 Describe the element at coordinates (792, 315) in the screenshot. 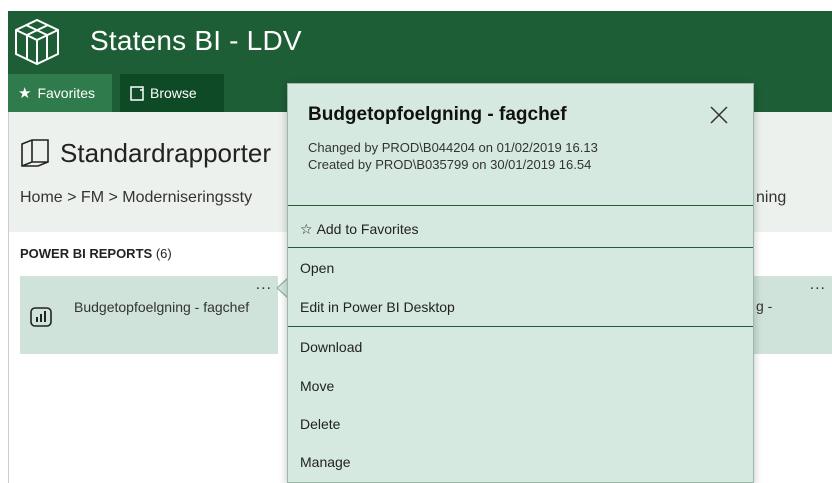

I see `report-tile: ... g -` at that location.